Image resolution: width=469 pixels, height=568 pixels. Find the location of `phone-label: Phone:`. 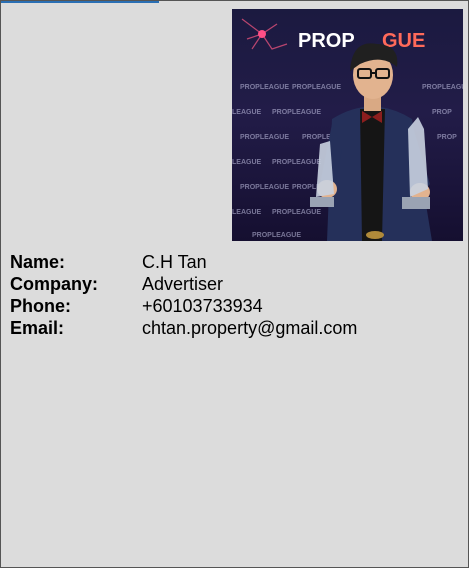

phone-label: Phone: is located at coordinates (40, 306).